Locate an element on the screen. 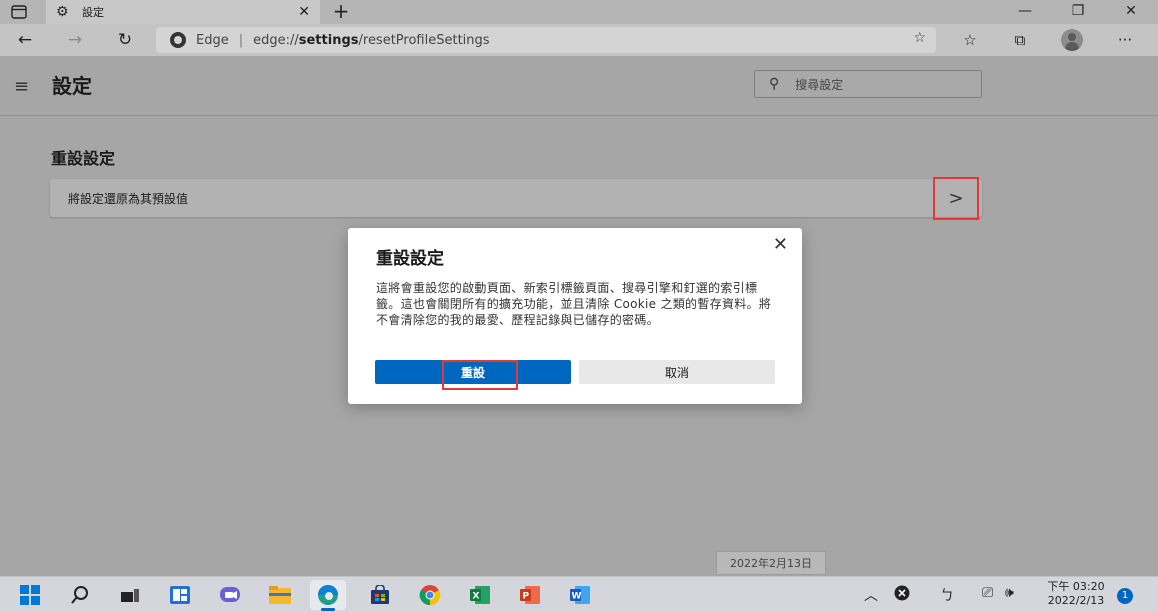 The image size is (1158, 612). close-circle-icon is located at coordinates (902, 593).